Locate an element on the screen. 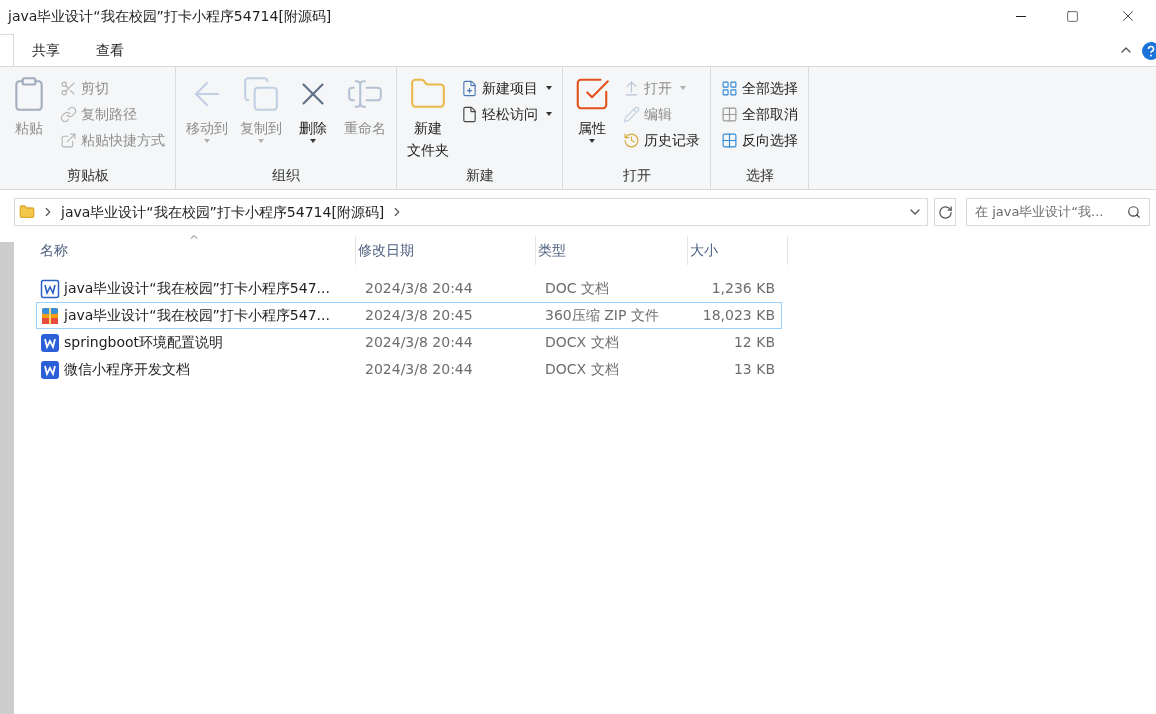 Image resolution: width=1156 pixels, height=714 pixels. group-label: 选择 is located at coordinates (759, 176).